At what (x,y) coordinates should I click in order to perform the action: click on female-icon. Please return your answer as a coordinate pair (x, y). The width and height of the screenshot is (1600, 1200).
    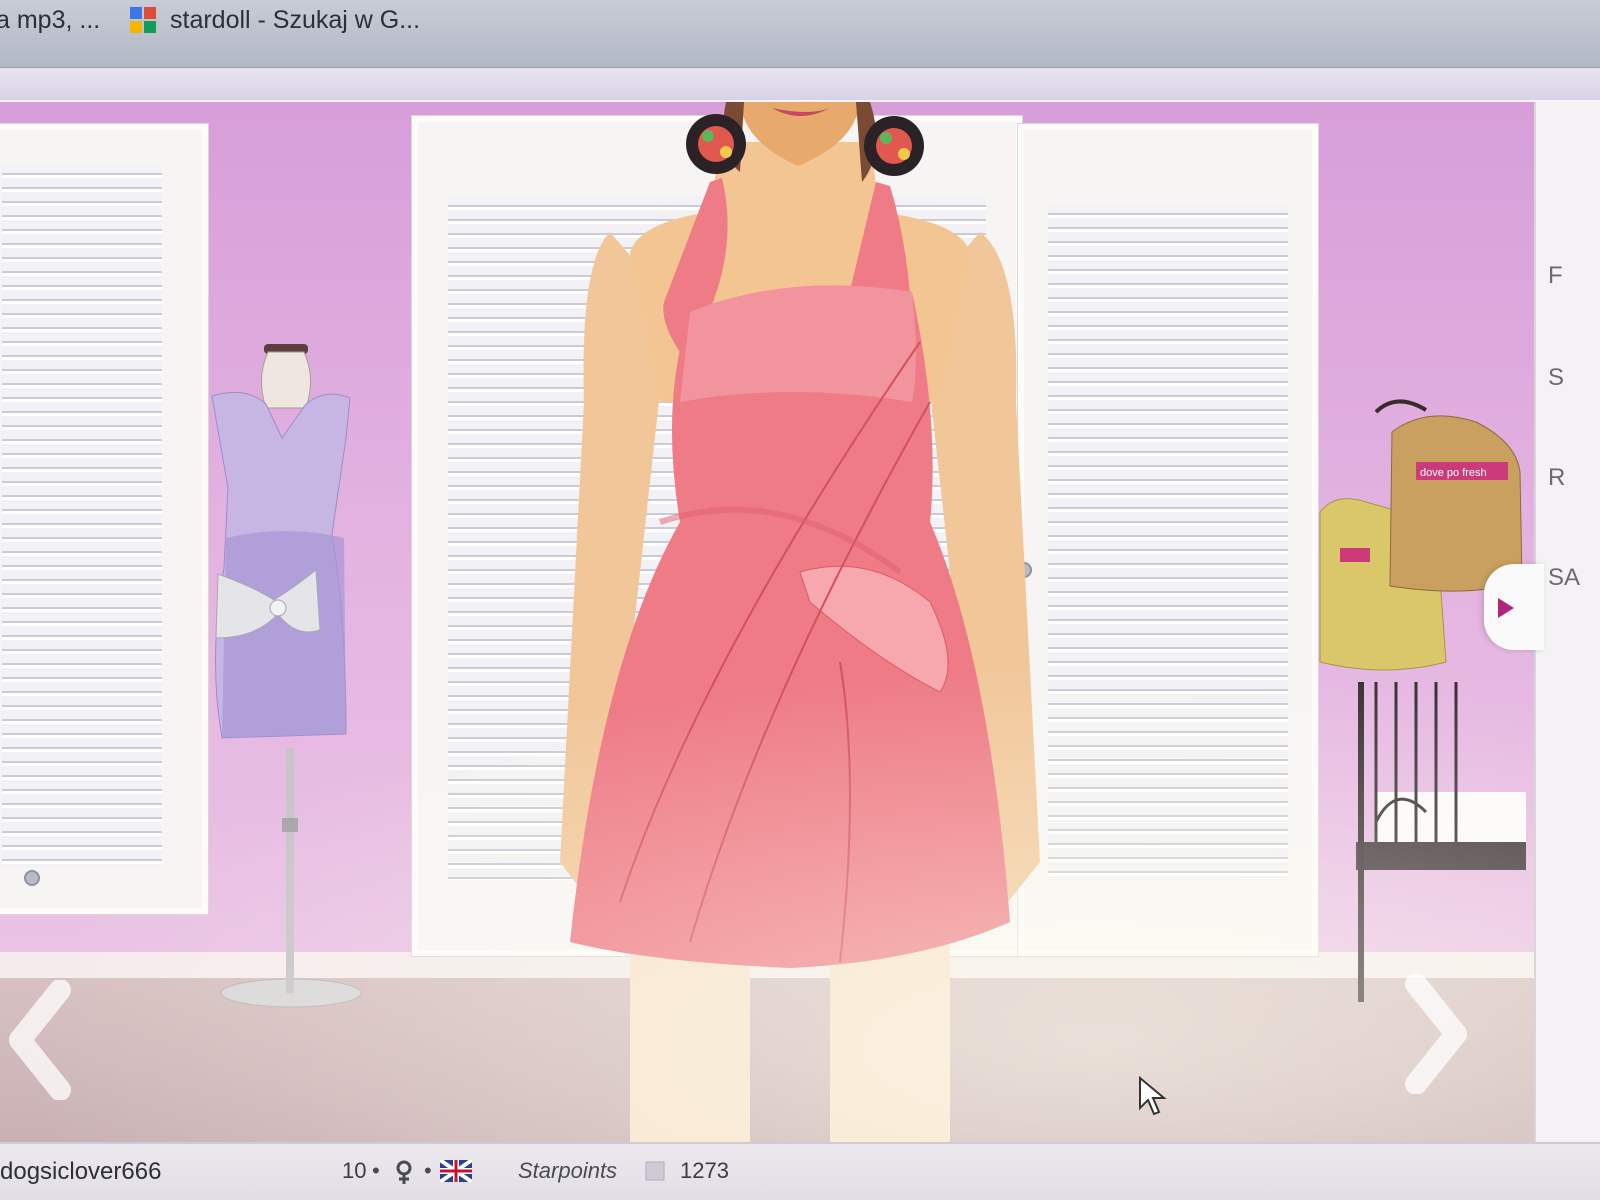
    Looking at the image, I should click on (404, 1172).